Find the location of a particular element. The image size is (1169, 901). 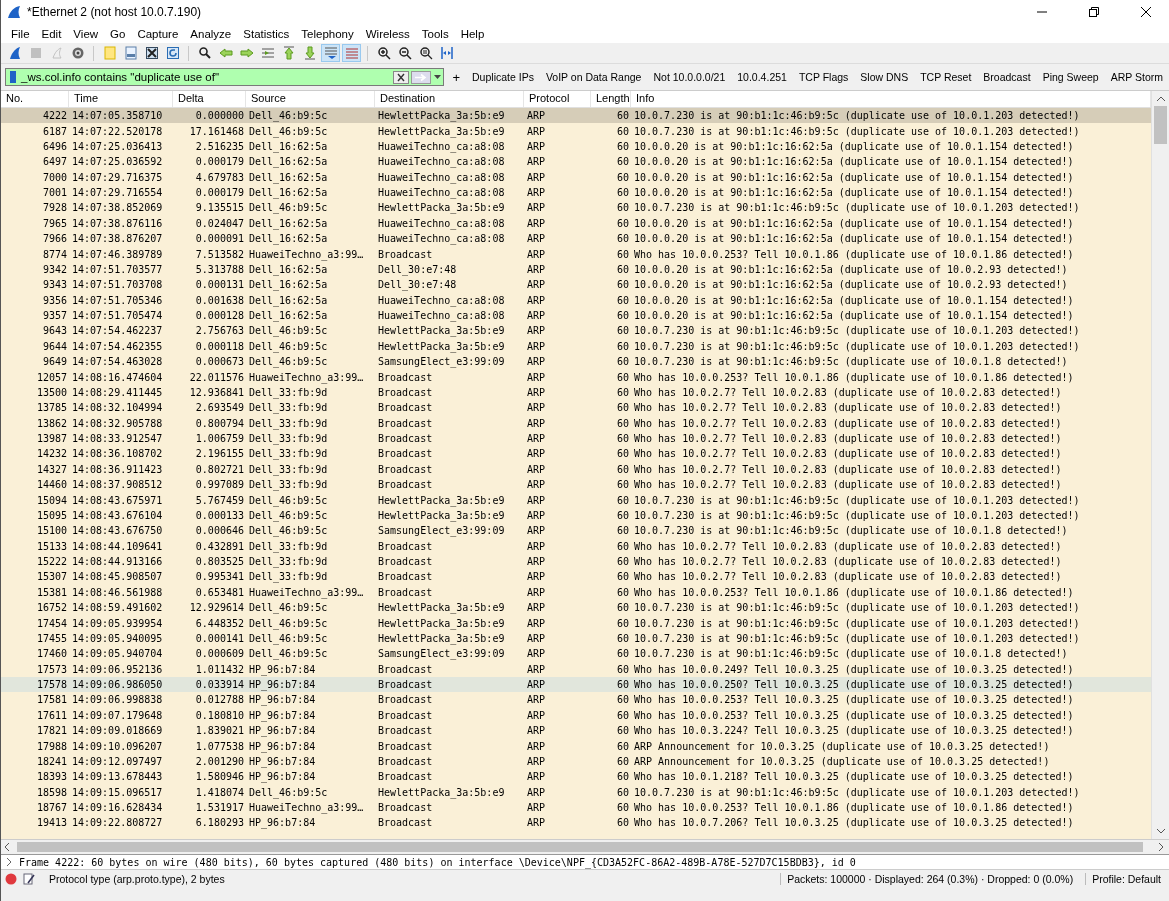

filter-button: TCP Reset is located at coordinates (946, 77).